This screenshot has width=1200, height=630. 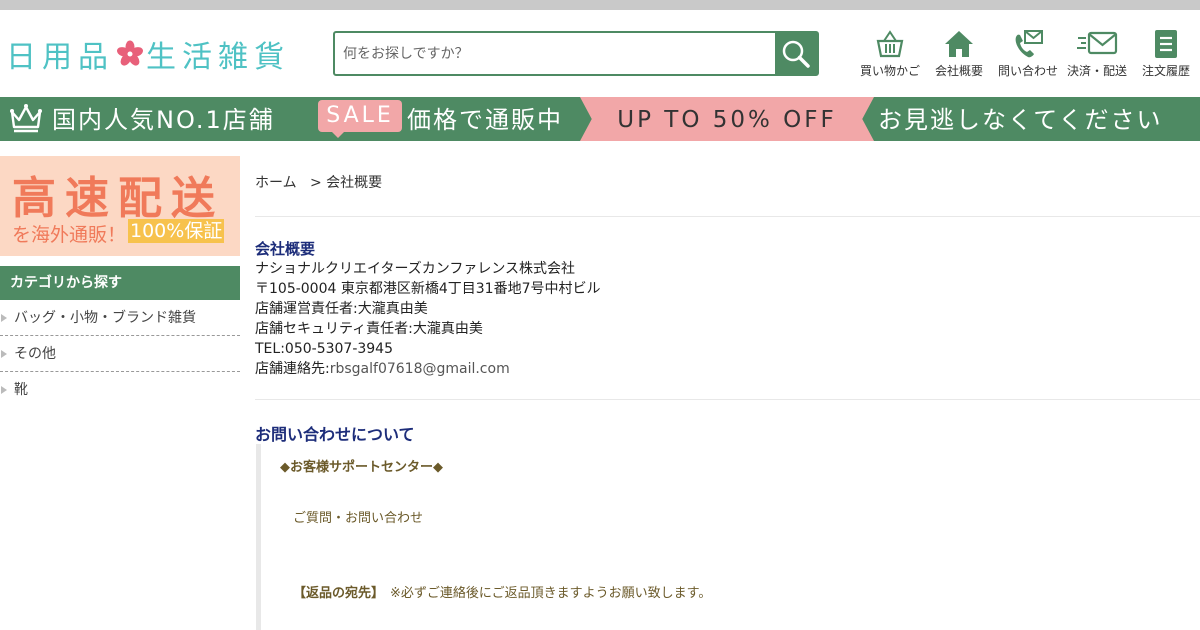 I want to click on return-label: 【返品の宛先】, so click(x=339, y=593).